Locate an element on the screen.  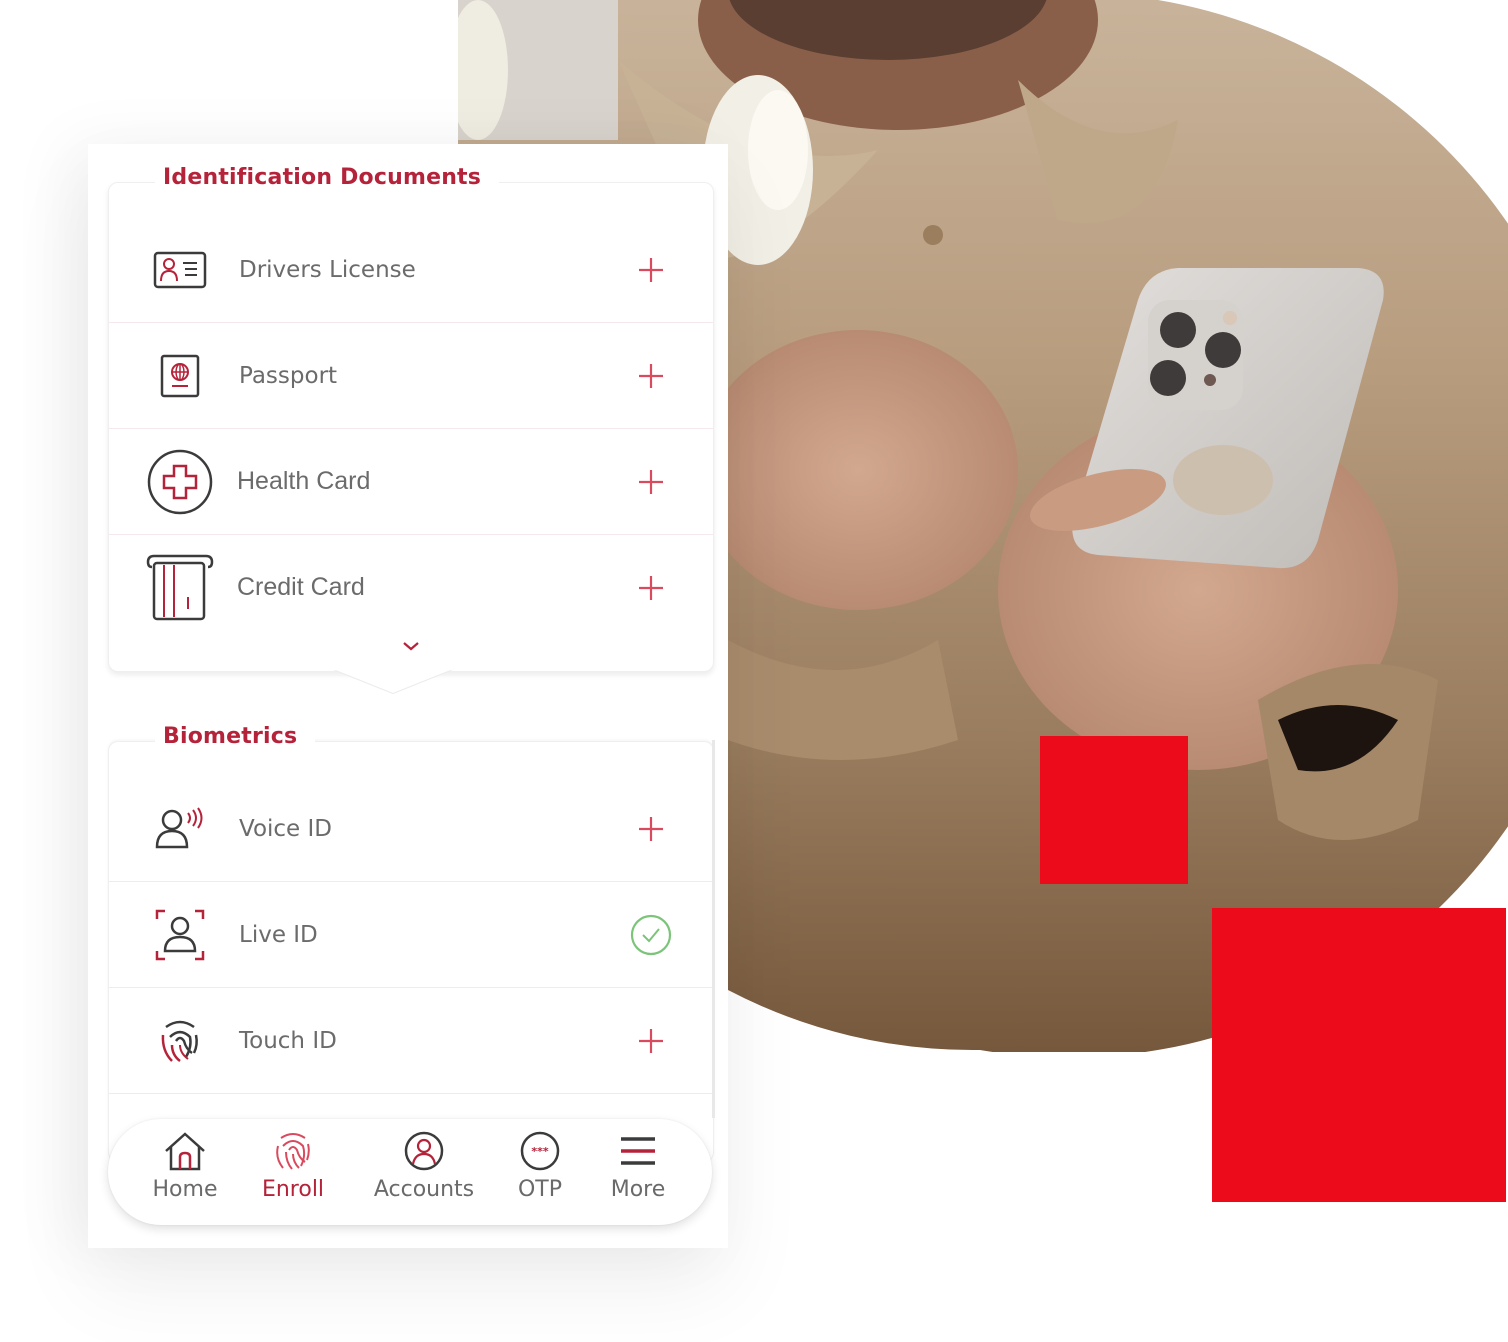
biometrics-section: Biometrics Voice ID Live ID Touch ID is located at coordinates (411, 943).